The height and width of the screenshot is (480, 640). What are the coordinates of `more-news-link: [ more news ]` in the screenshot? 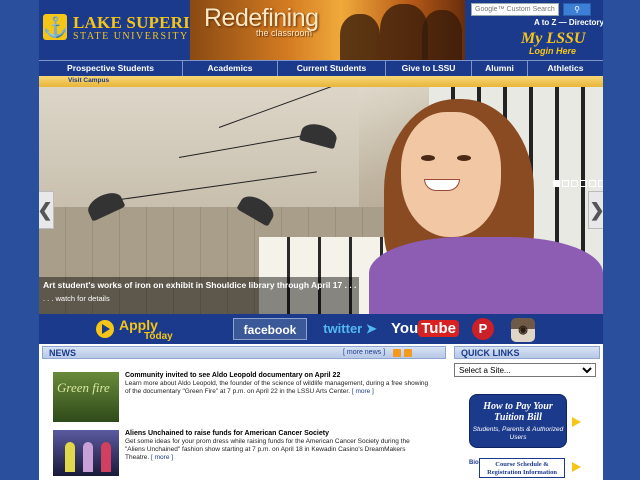 It's located at (364, 353).